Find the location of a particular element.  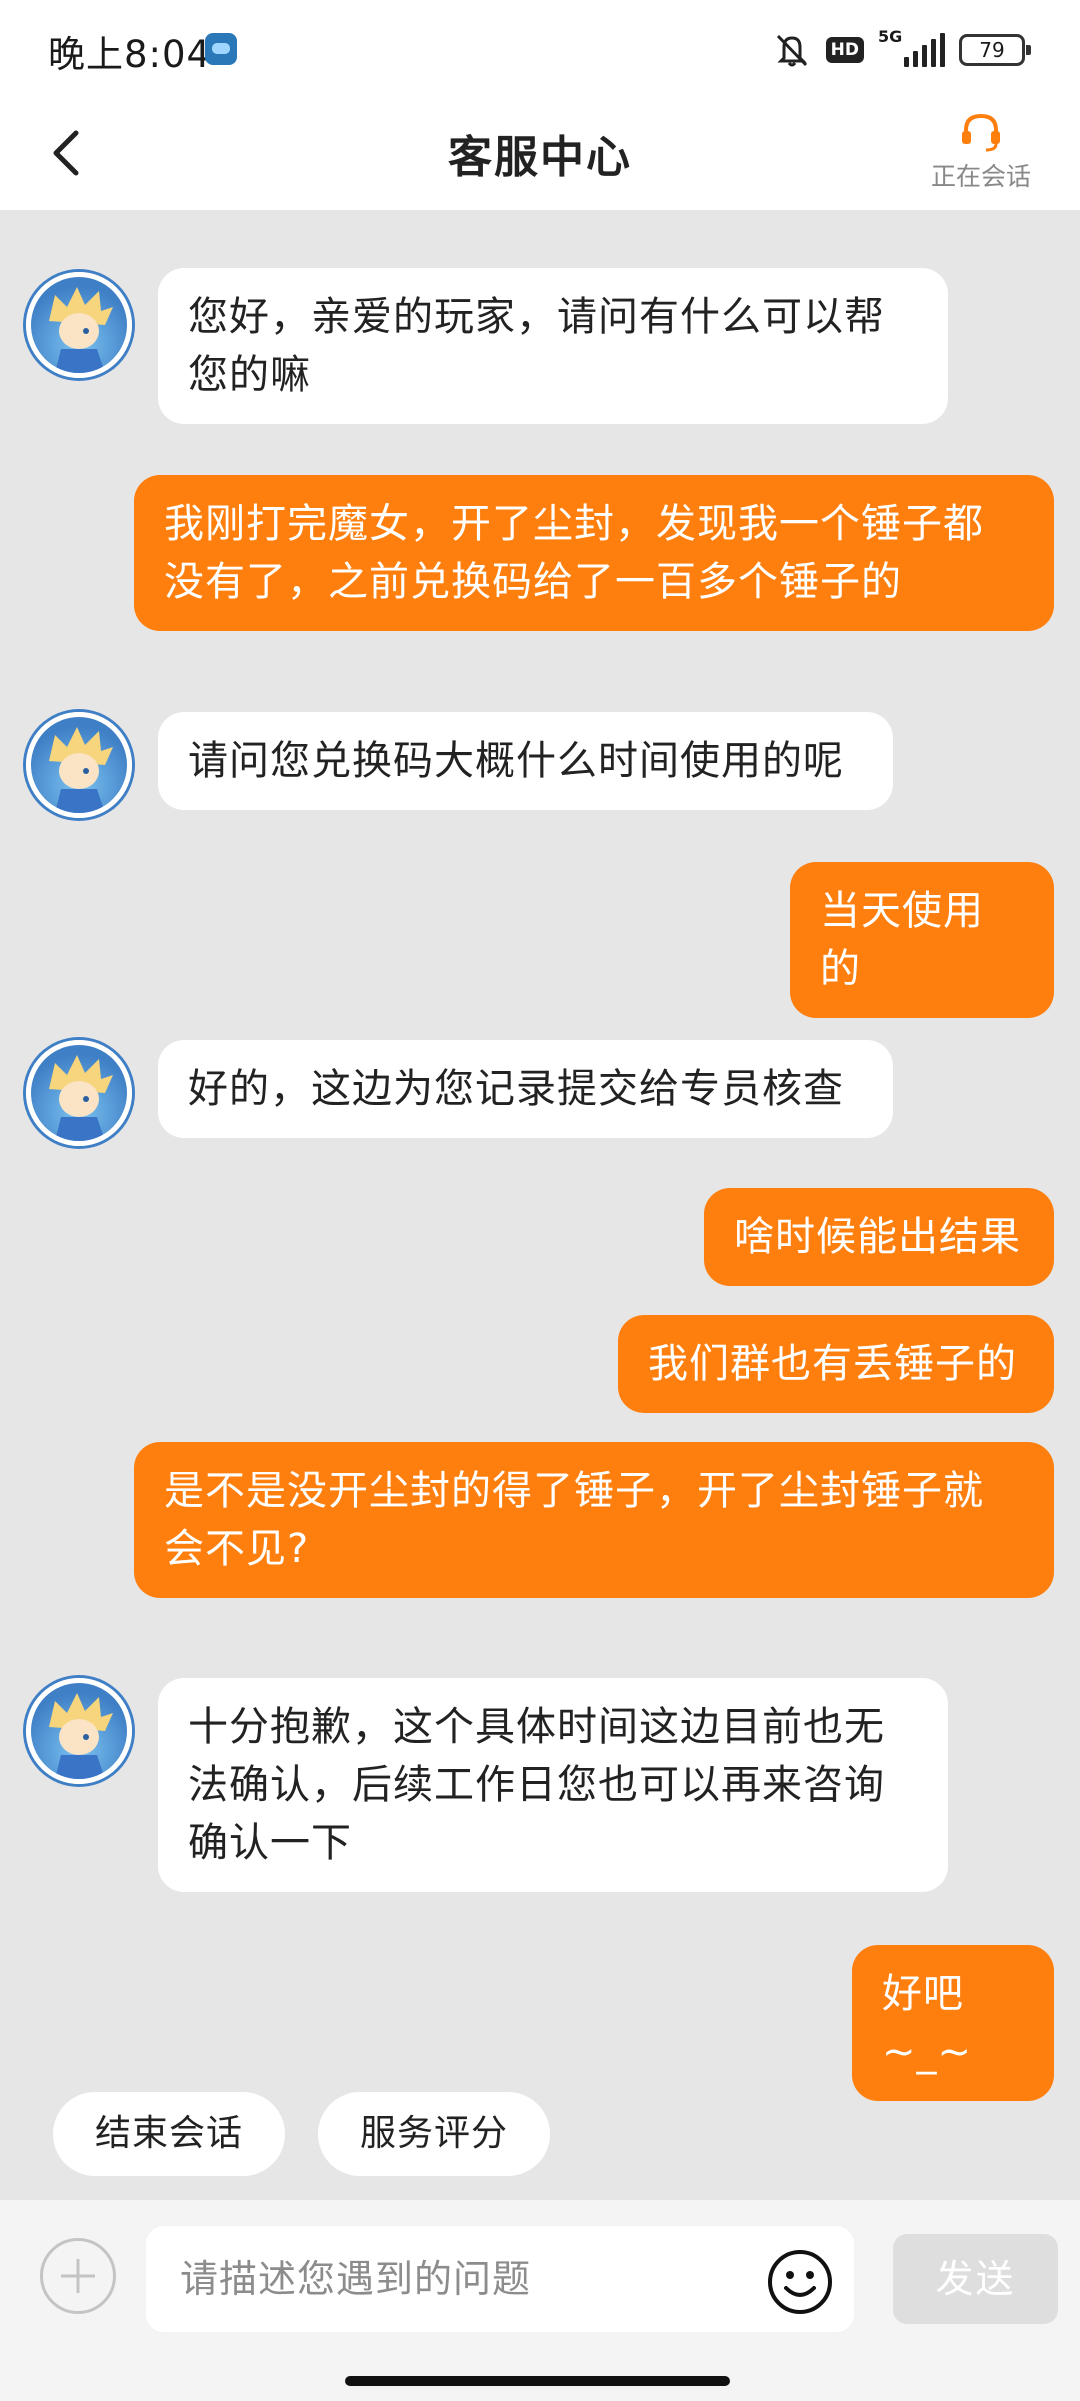

status-time: 晚上8:04 is located at coordinates (130, 54).